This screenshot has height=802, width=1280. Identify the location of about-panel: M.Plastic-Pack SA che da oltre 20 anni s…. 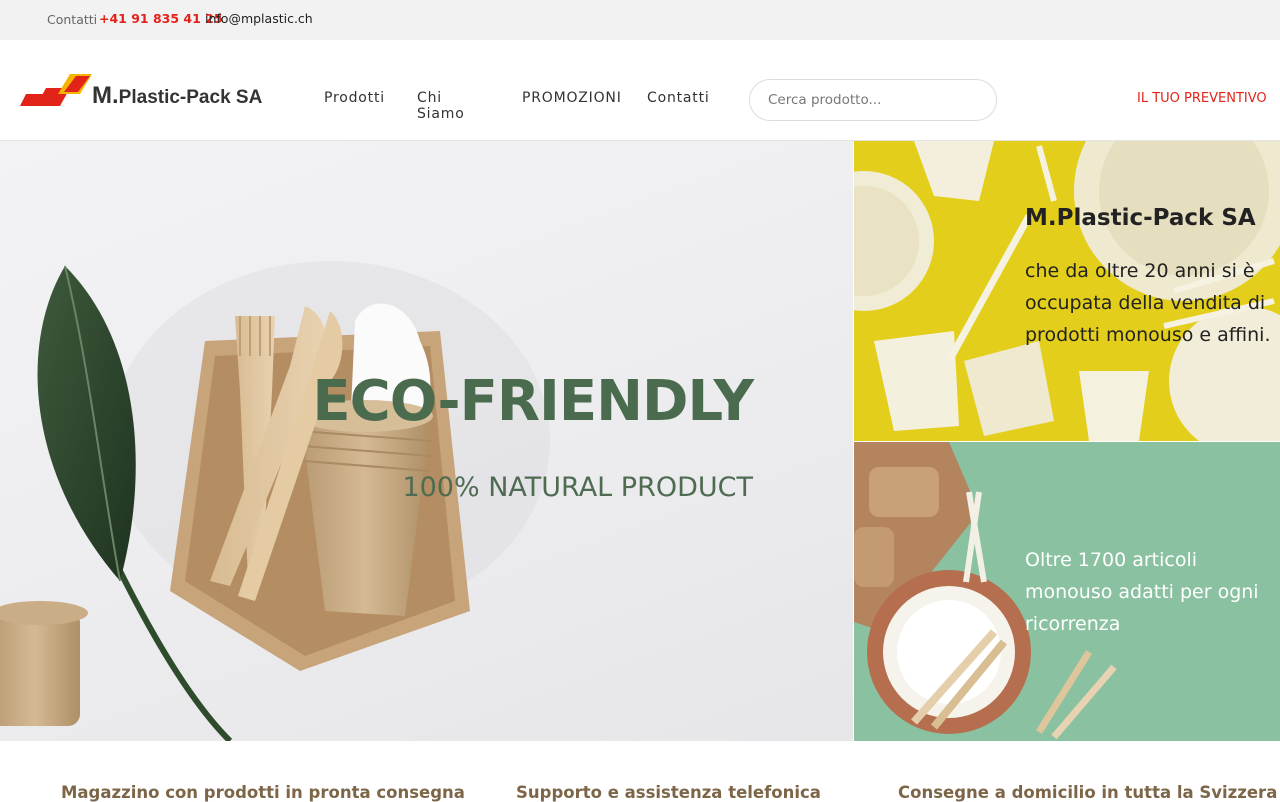
(1067, 291).